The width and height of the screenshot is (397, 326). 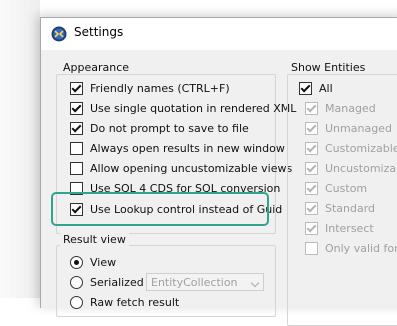 I want to click on entities-uncustomizable-checkbox: Uncustomizable, so click(x=351, y=168).